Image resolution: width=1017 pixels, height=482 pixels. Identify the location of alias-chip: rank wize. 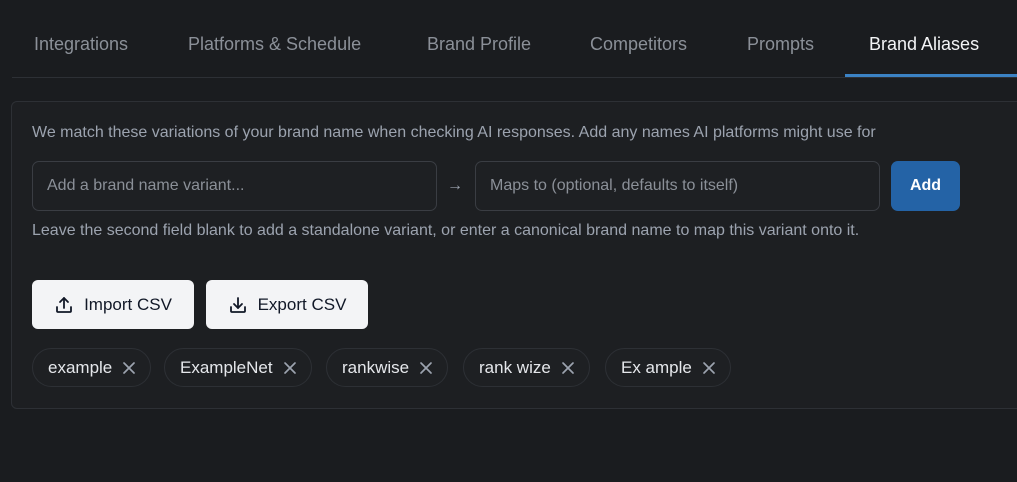
(526, 367).